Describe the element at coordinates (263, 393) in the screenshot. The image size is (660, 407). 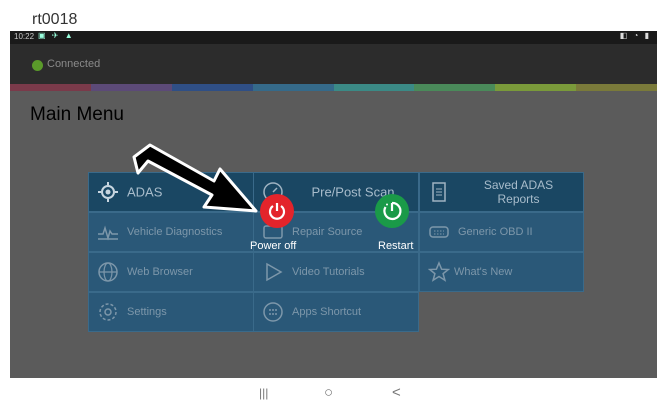
I see `recents-button: |||` at that location.